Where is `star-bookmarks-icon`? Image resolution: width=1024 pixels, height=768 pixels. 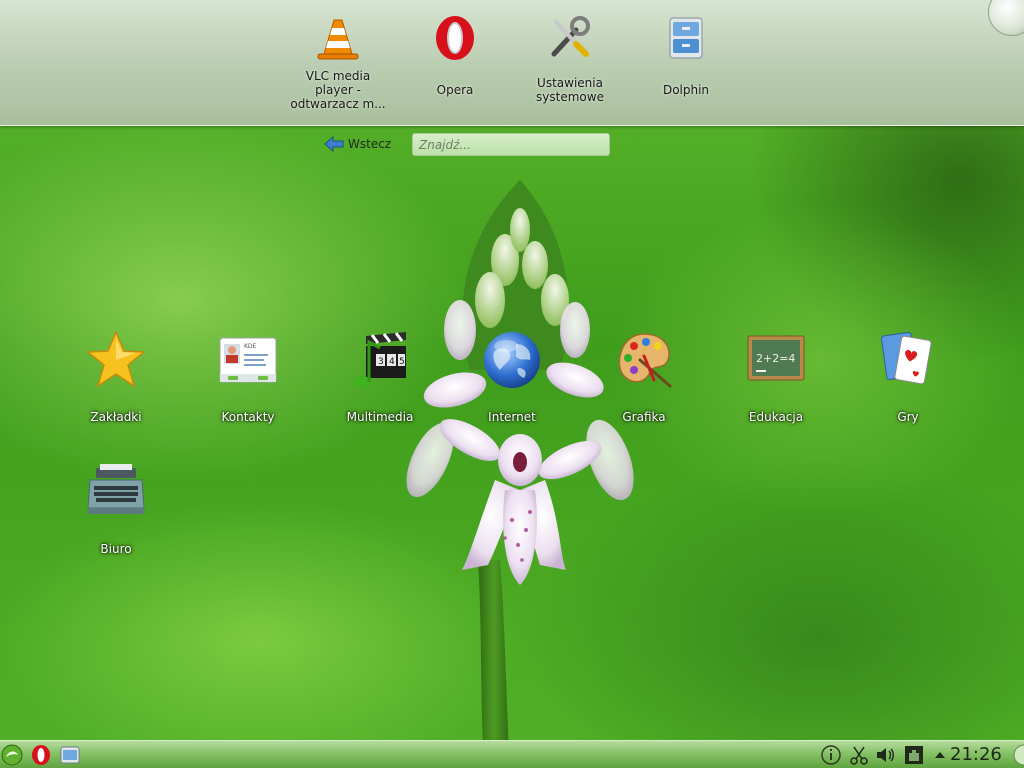
star-bookmarks-icon is located at coordinates (116, 359).